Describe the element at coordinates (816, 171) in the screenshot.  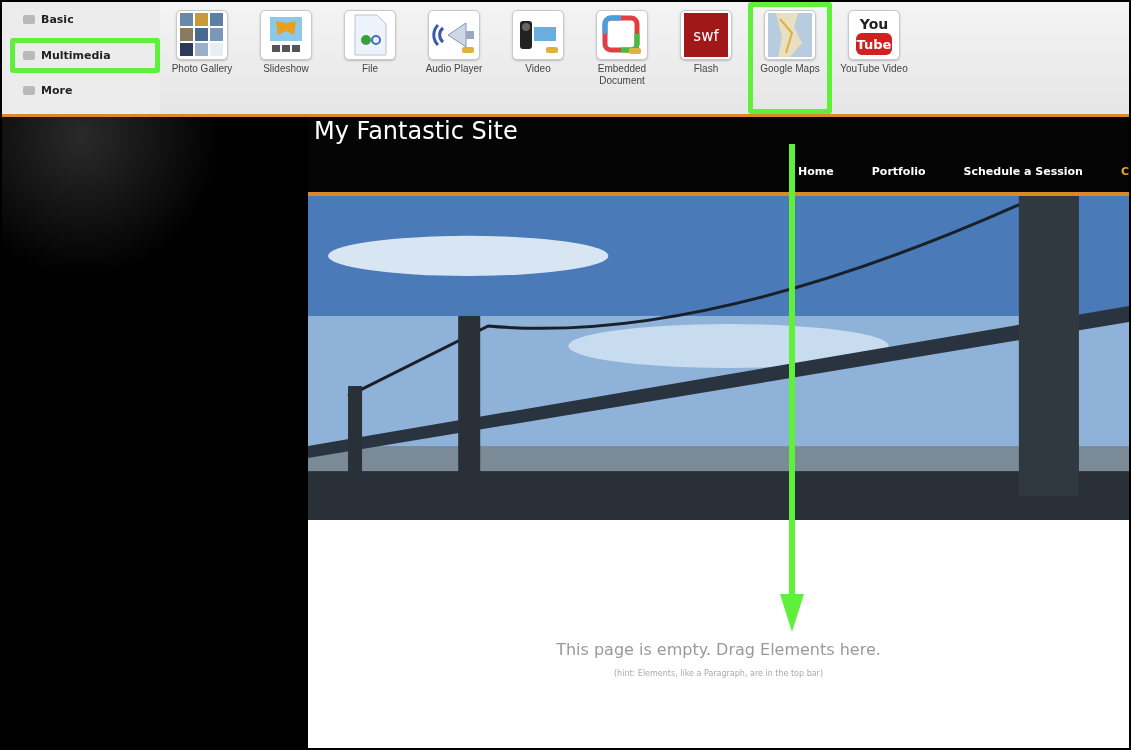
I see `nav-link: Home` at that location.